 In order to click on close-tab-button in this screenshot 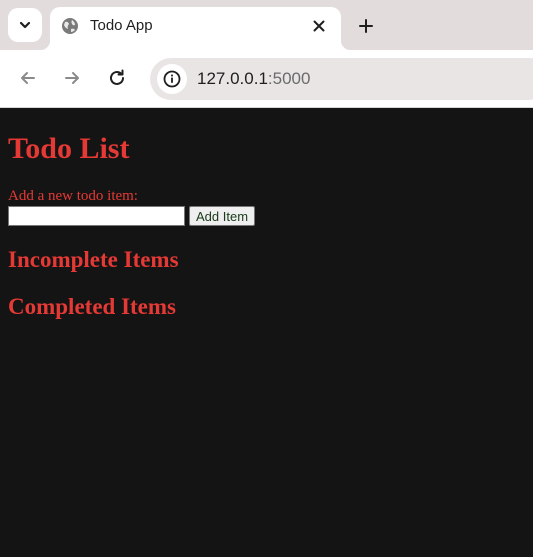, I will do `click(319, 26)`.